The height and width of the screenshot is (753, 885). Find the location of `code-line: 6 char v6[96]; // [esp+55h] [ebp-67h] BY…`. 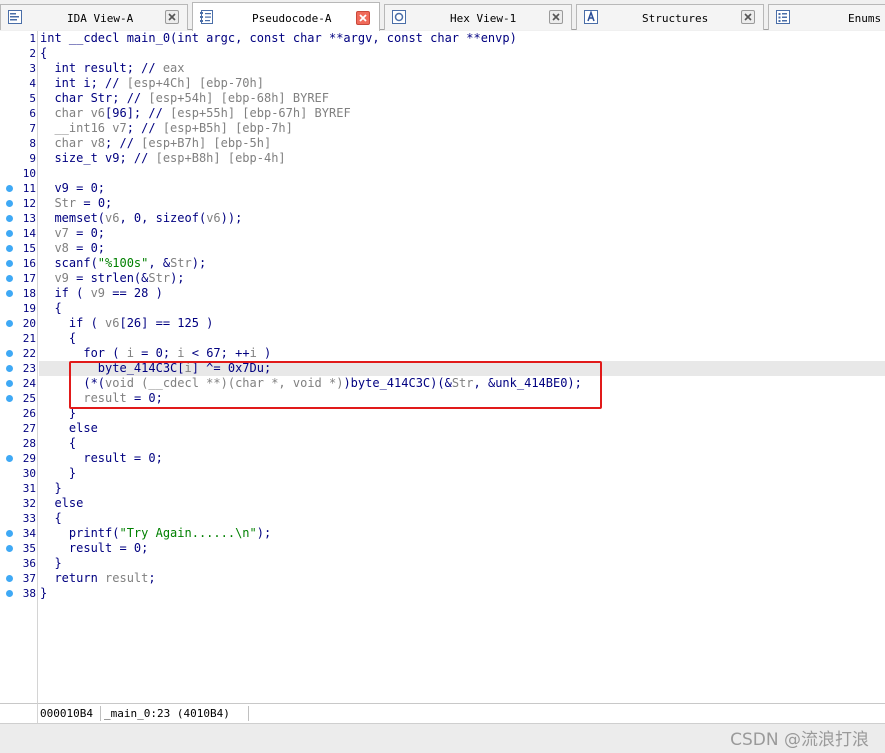

code-line: 6 char v6[96]; // [esp+55h] [ebp-67h] BY… is located at coordinates (442, 113).